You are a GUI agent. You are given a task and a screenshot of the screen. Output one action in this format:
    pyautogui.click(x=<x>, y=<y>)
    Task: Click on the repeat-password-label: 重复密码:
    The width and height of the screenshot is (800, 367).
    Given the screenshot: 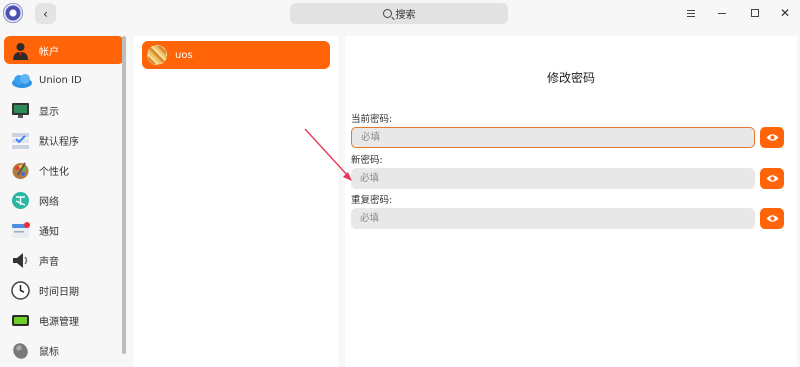 What is the action you would take?
    pyautogui.click(x=372, y=200)
    